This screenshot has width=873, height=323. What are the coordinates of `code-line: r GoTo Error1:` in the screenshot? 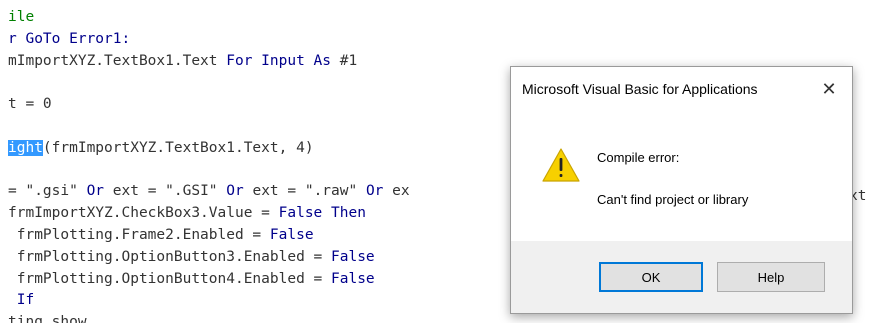 It's located at (69, 39).